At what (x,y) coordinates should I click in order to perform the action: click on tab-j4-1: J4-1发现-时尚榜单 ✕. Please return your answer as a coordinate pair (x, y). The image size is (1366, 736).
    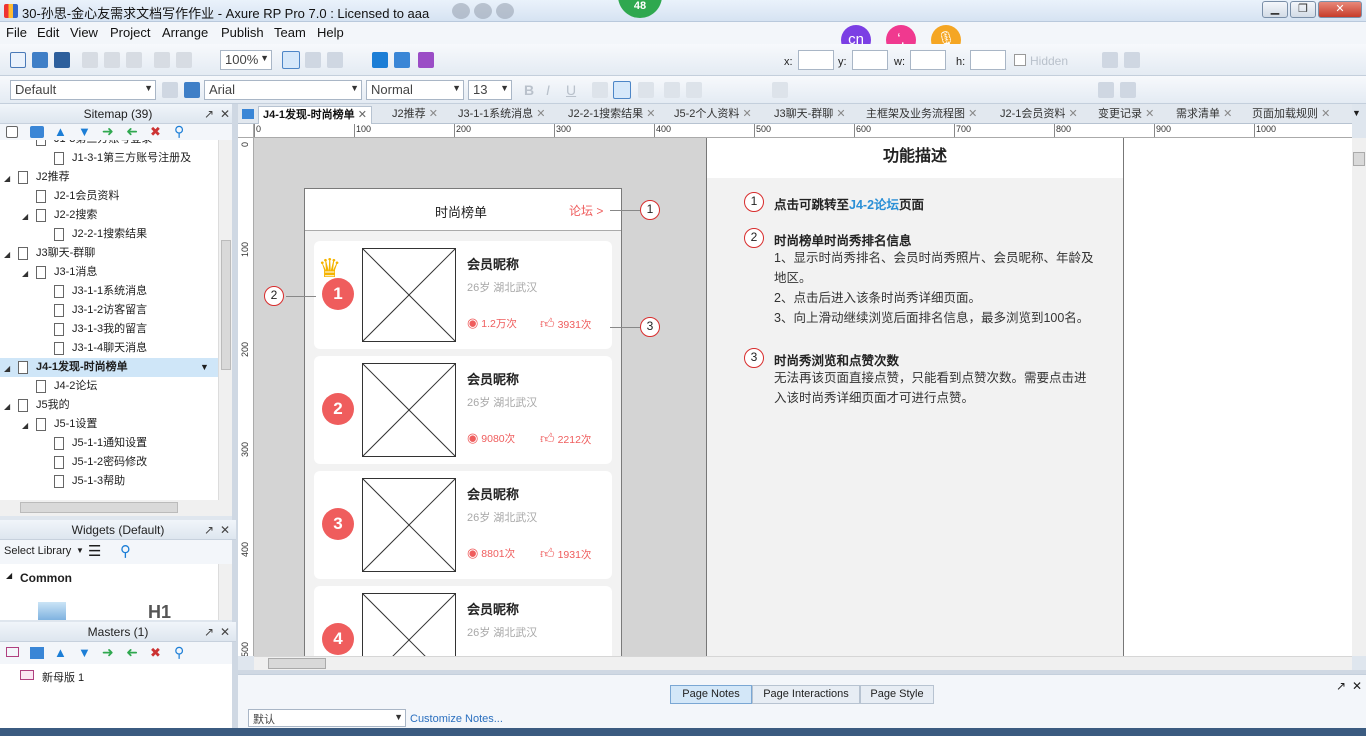
    Looking at the image, I should click on (315, 115).